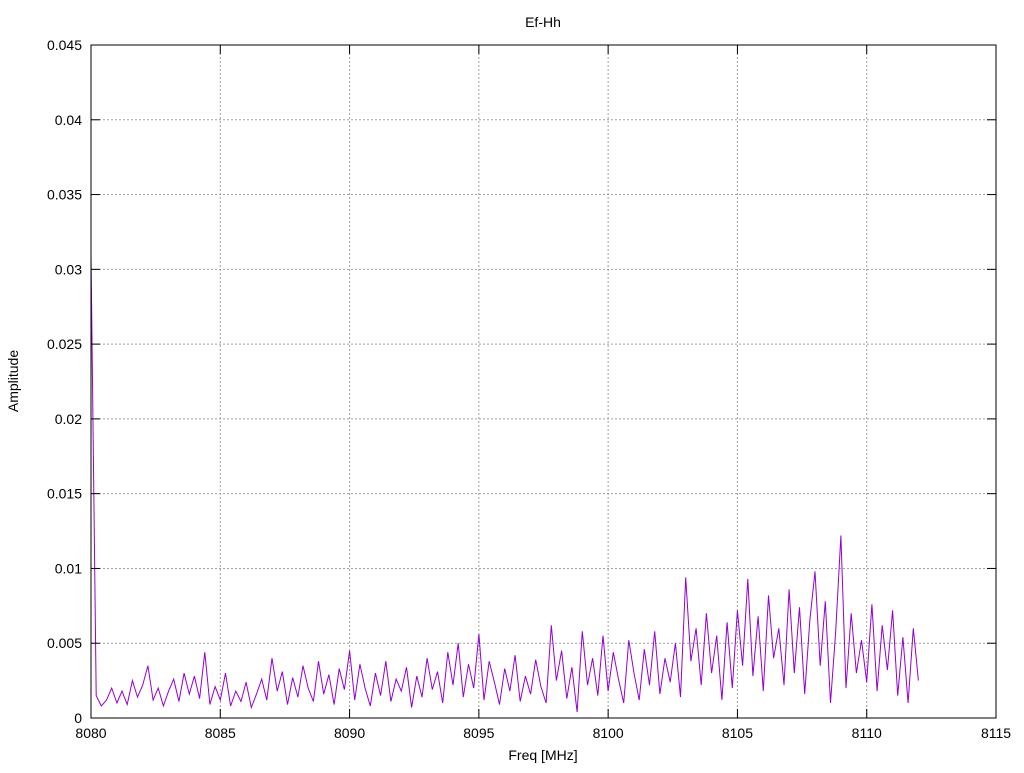 This screenshot has width=1024, height=773. Describe the element at coordinates (542, 755) in the screenshot. I see `x-axis-label: Freq [MHz]` at that location.